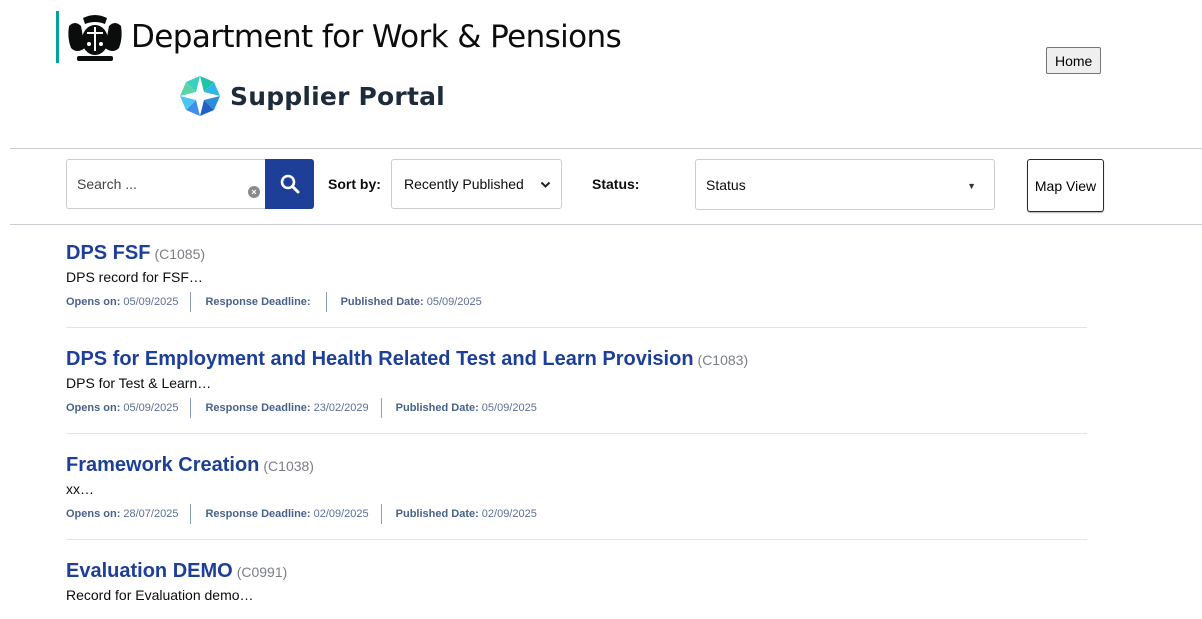  I want to click on published-date-value: 02/09/2025, so click(509, 514).